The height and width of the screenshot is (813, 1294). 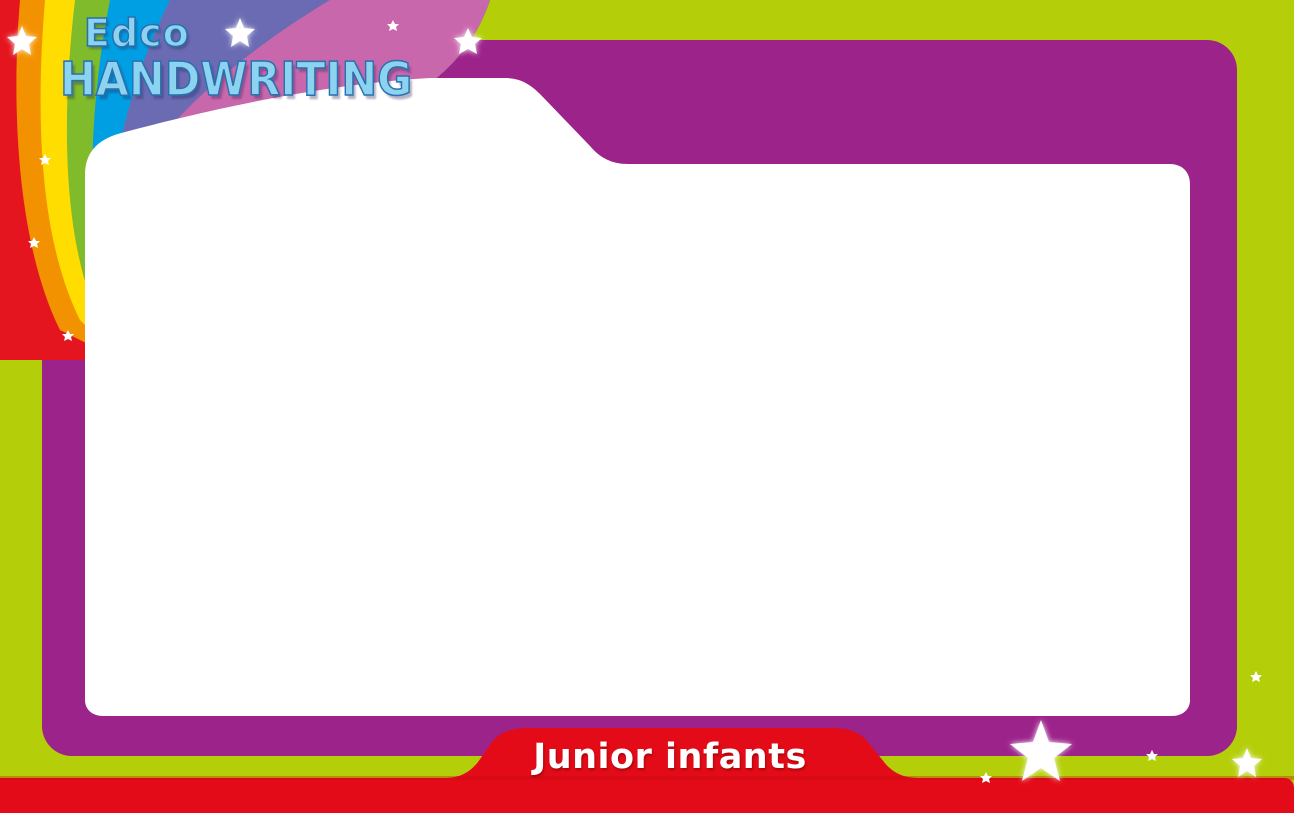 What do you see at coordinates (236, 79) in the screenshot?
I see `logo-product: HANDWRITING` at bounding box center [236, 79].